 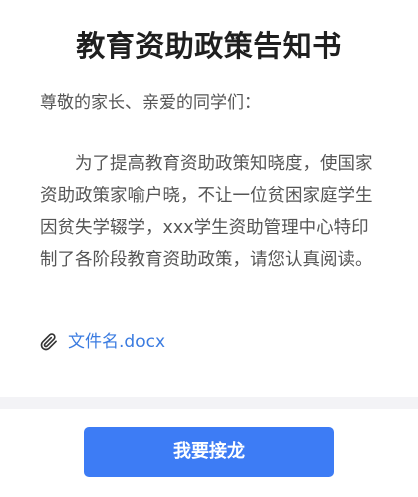 I want to click on attachment-filename: 文件名.docx, so click(x=116, y=342).